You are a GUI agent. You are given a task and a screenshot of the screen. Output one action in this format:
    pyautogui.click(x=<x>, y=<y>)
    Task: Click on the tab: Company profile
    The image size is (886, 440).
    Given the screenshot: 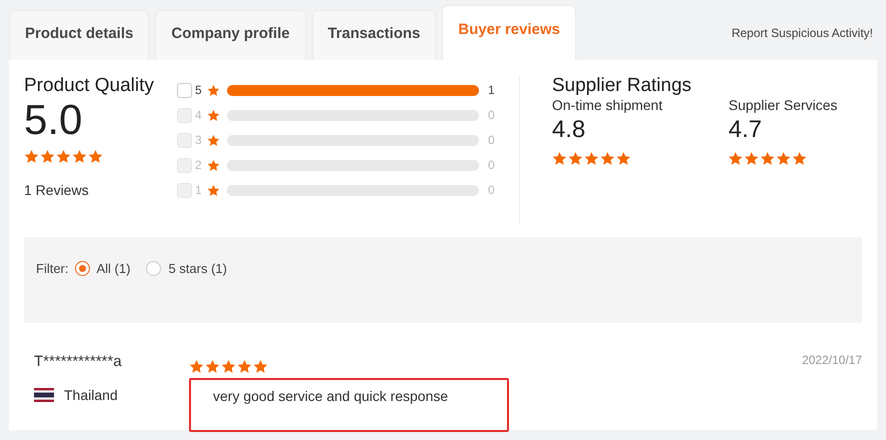 What is the action you would take?
    pyautogui.click(x=230, y=35)
    